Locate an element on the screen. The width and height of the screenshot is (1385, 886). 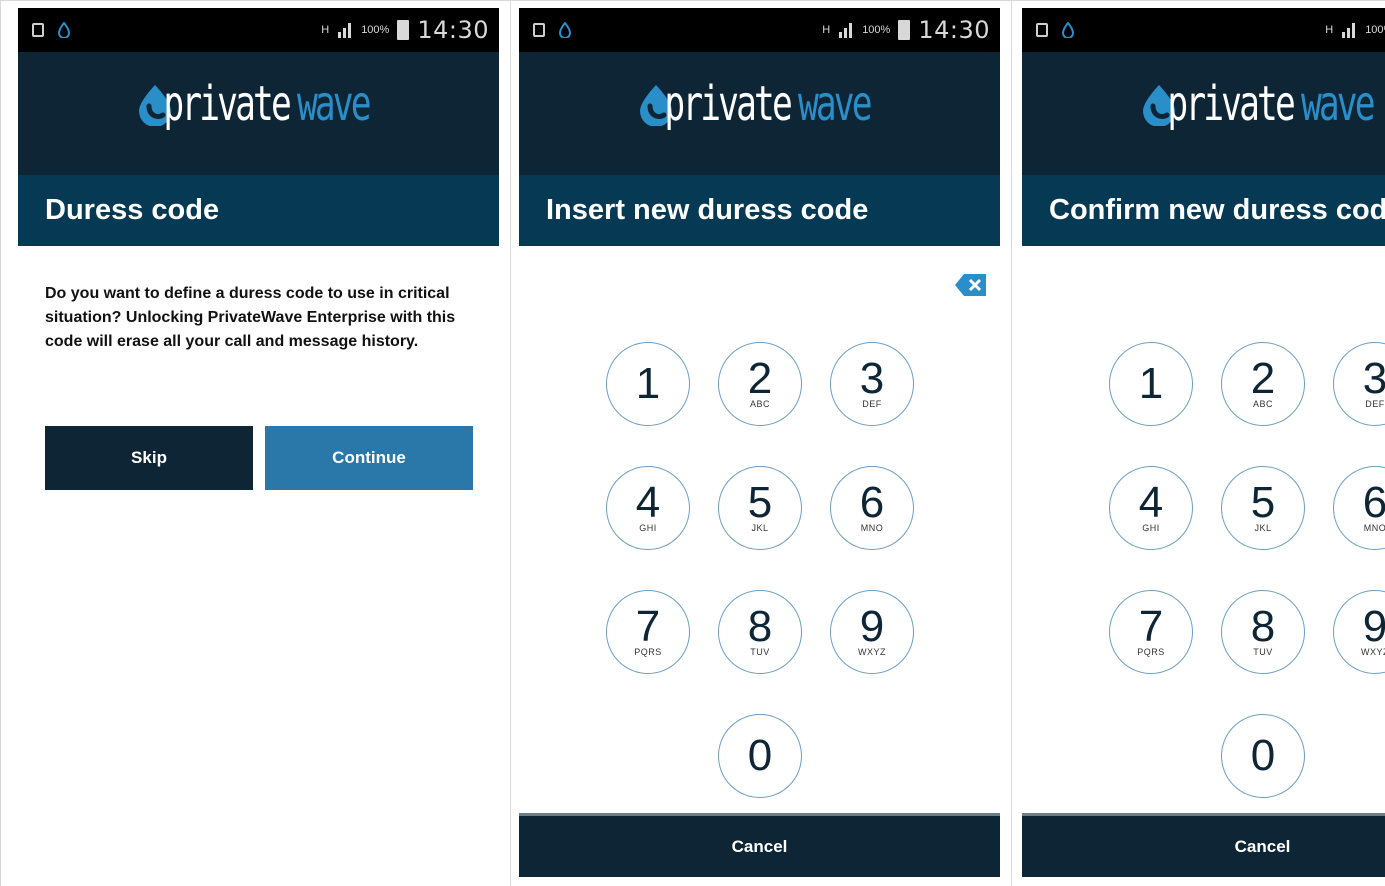
screen-title: Confirm new duress code is located at coordinates (1217, 210).